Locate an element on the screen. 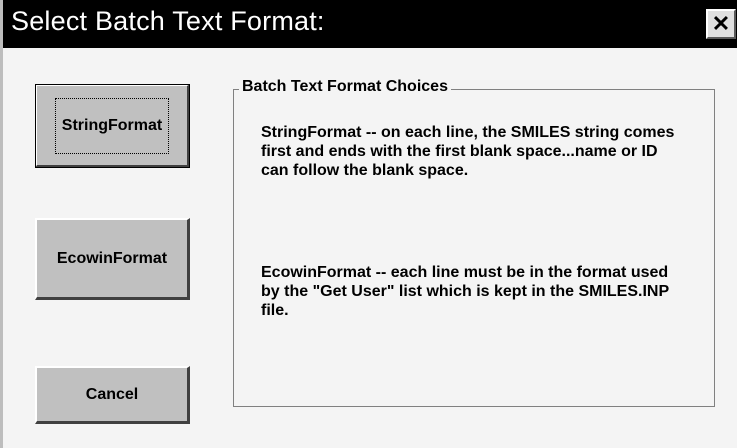 The width and height of the screenshot is (737, 448). dialog-title: Select Batch Text Format: is located at coordinates (168, 21).